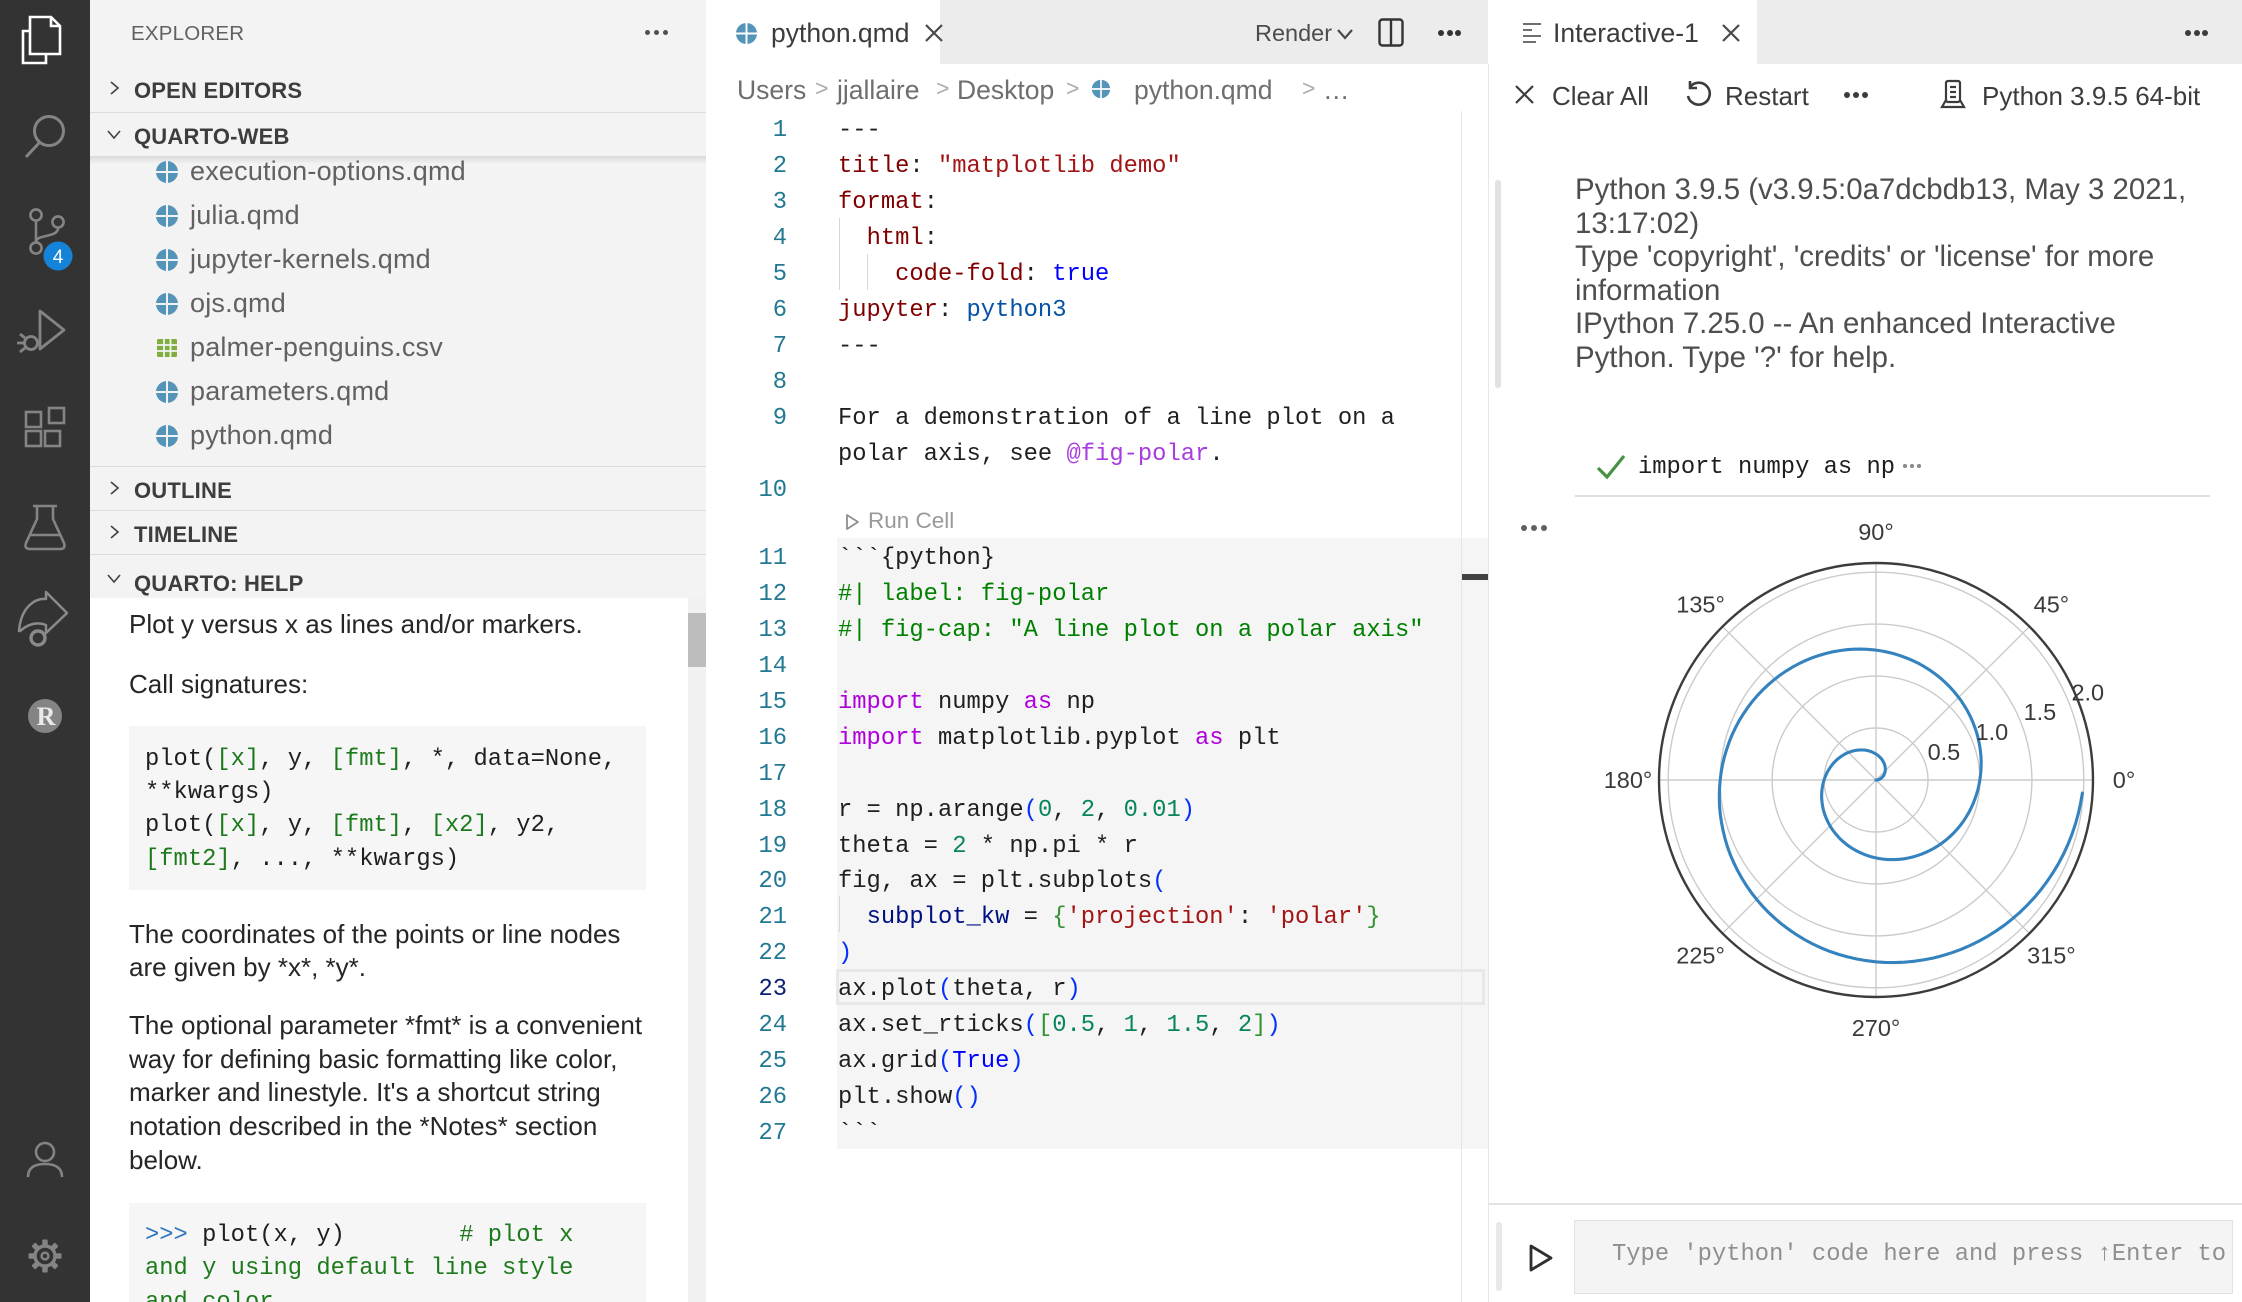  What do you see at coordinates (1628, 780) in the screenshot?
I see `svg-text: 180°` at bounding box center [1628, 780].